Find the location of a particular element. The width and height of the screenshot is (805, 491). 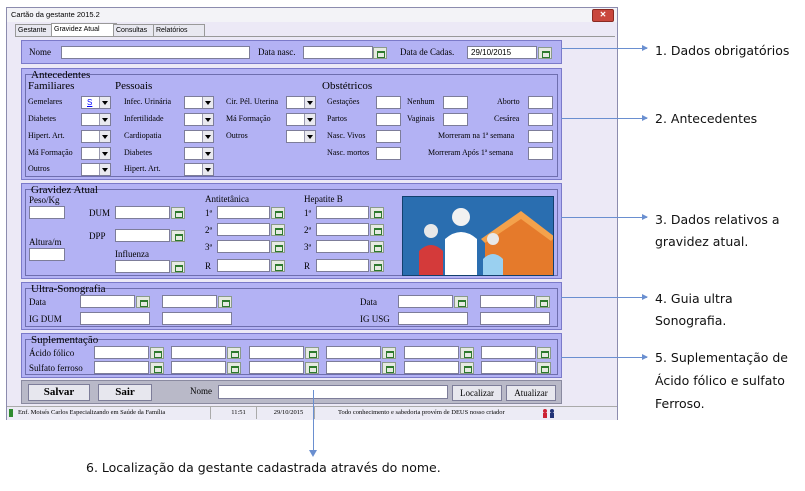

tab-consultas: Consultas is located at coordinates (135, 30).